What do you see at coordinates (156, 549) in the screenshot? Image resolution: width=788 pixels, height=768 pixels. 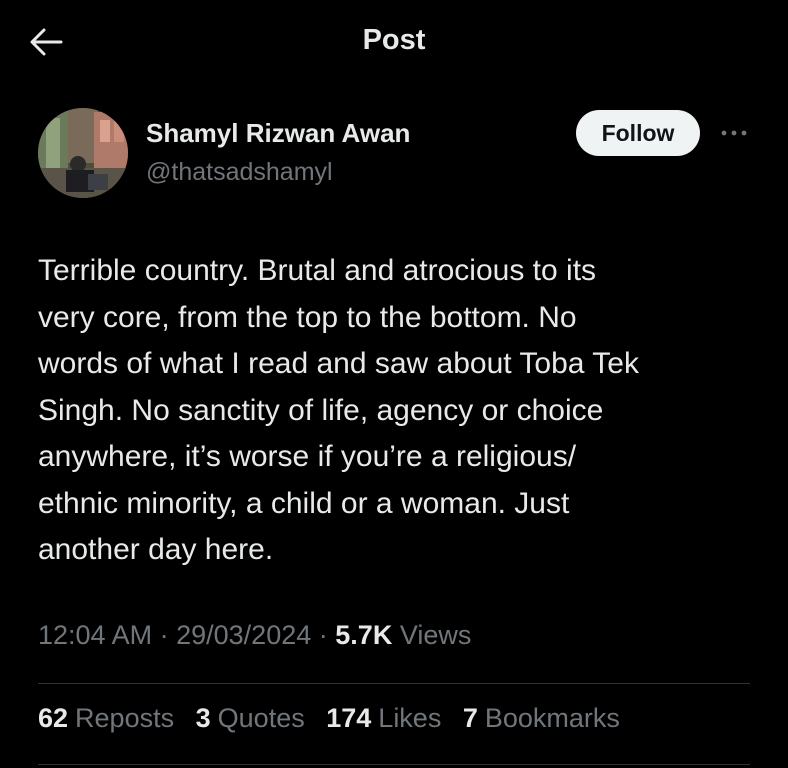 I see `post-text-line: another day here.` at bounding box center [156, 549].